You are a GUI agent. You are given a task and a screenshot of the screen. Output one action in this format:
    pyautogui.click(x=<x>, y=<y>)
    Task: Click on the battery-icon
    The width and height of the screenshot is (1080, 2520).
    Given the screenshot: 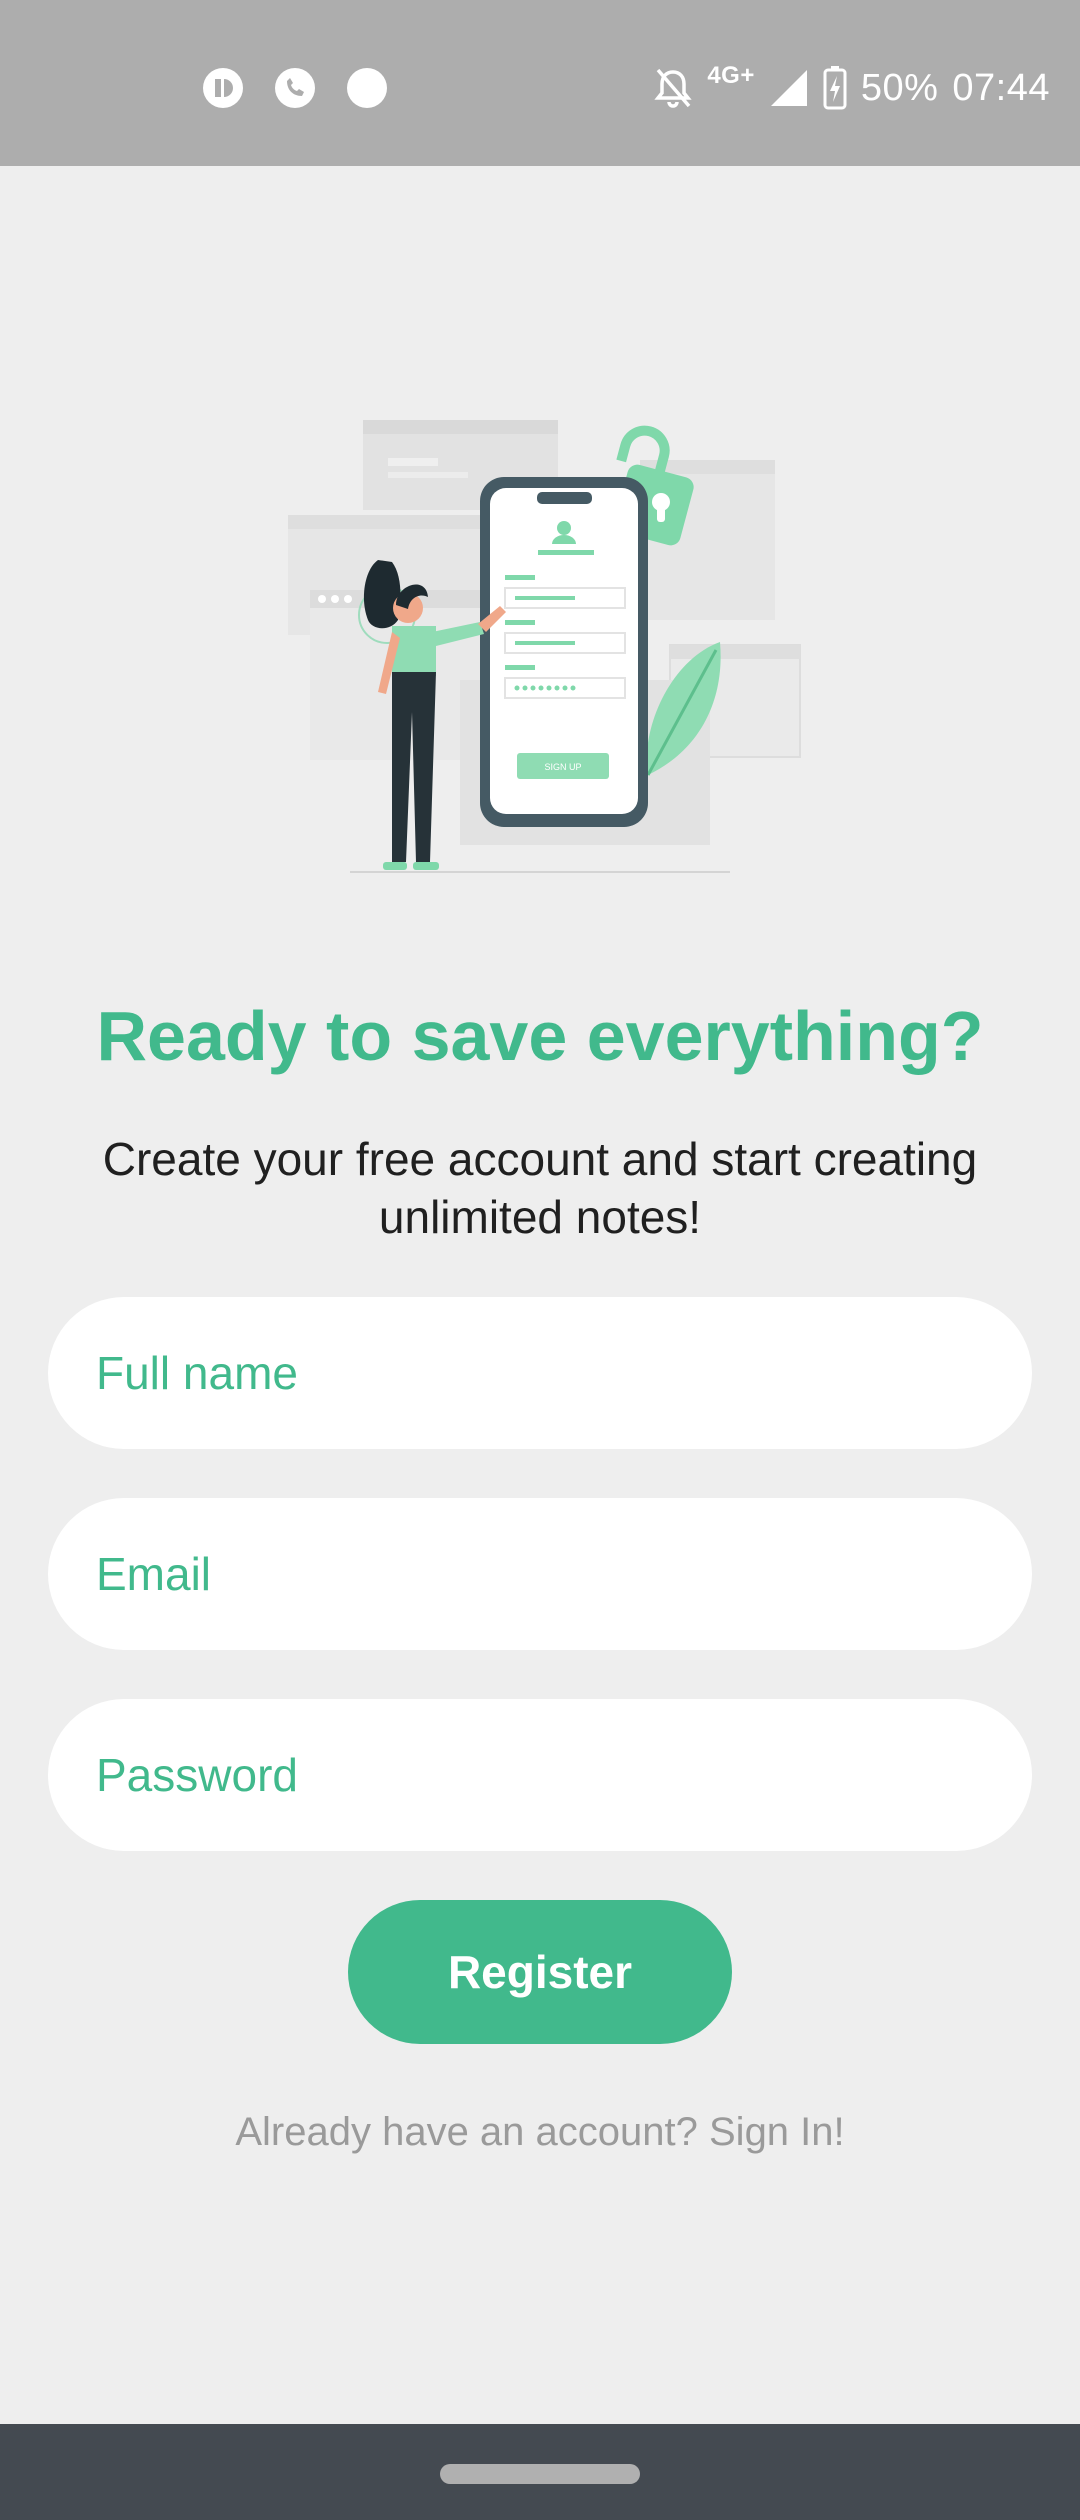 What is the action you would take?
    pyautogui.click(x=835, y=88)
    